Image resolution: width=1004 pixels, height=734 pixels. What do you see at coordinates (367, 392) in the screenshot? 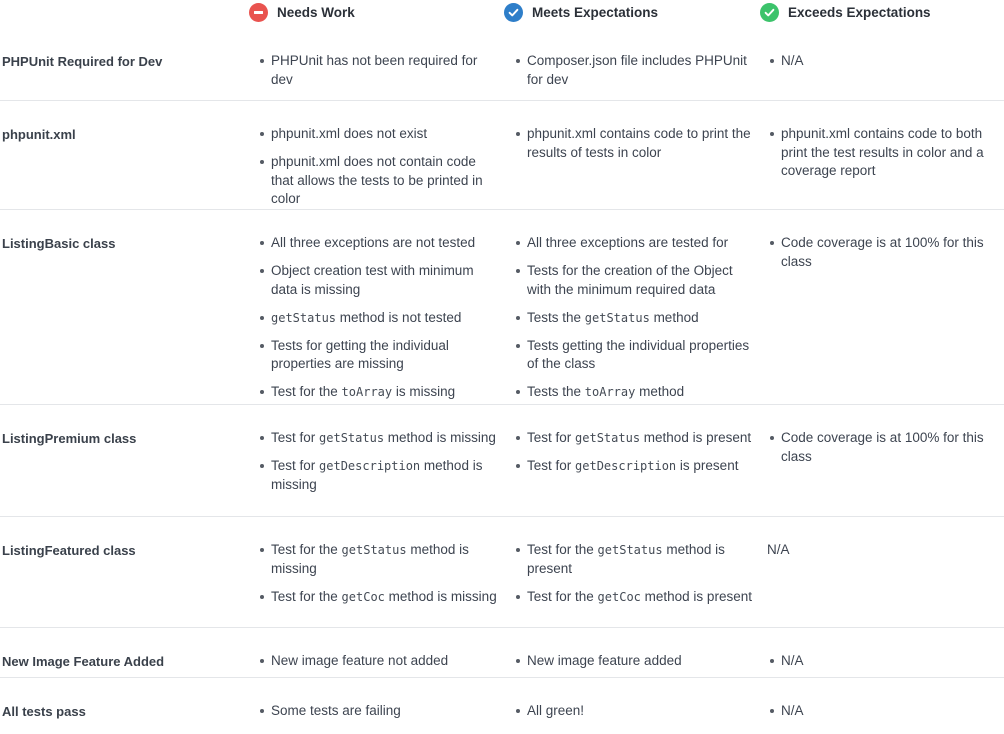
I see `method-name-code: toArray` at bounding box center [367, 392].